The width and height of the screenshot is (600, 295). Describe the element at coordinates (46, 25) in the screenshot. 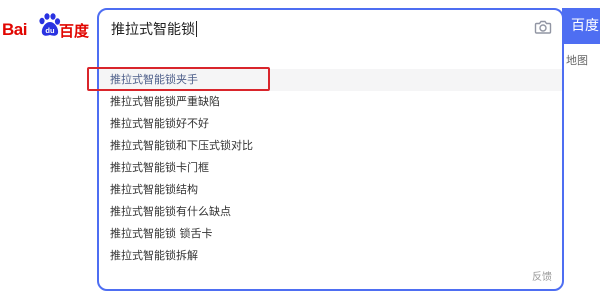

I see `baidu-logo: Bai du 百度` at that location.